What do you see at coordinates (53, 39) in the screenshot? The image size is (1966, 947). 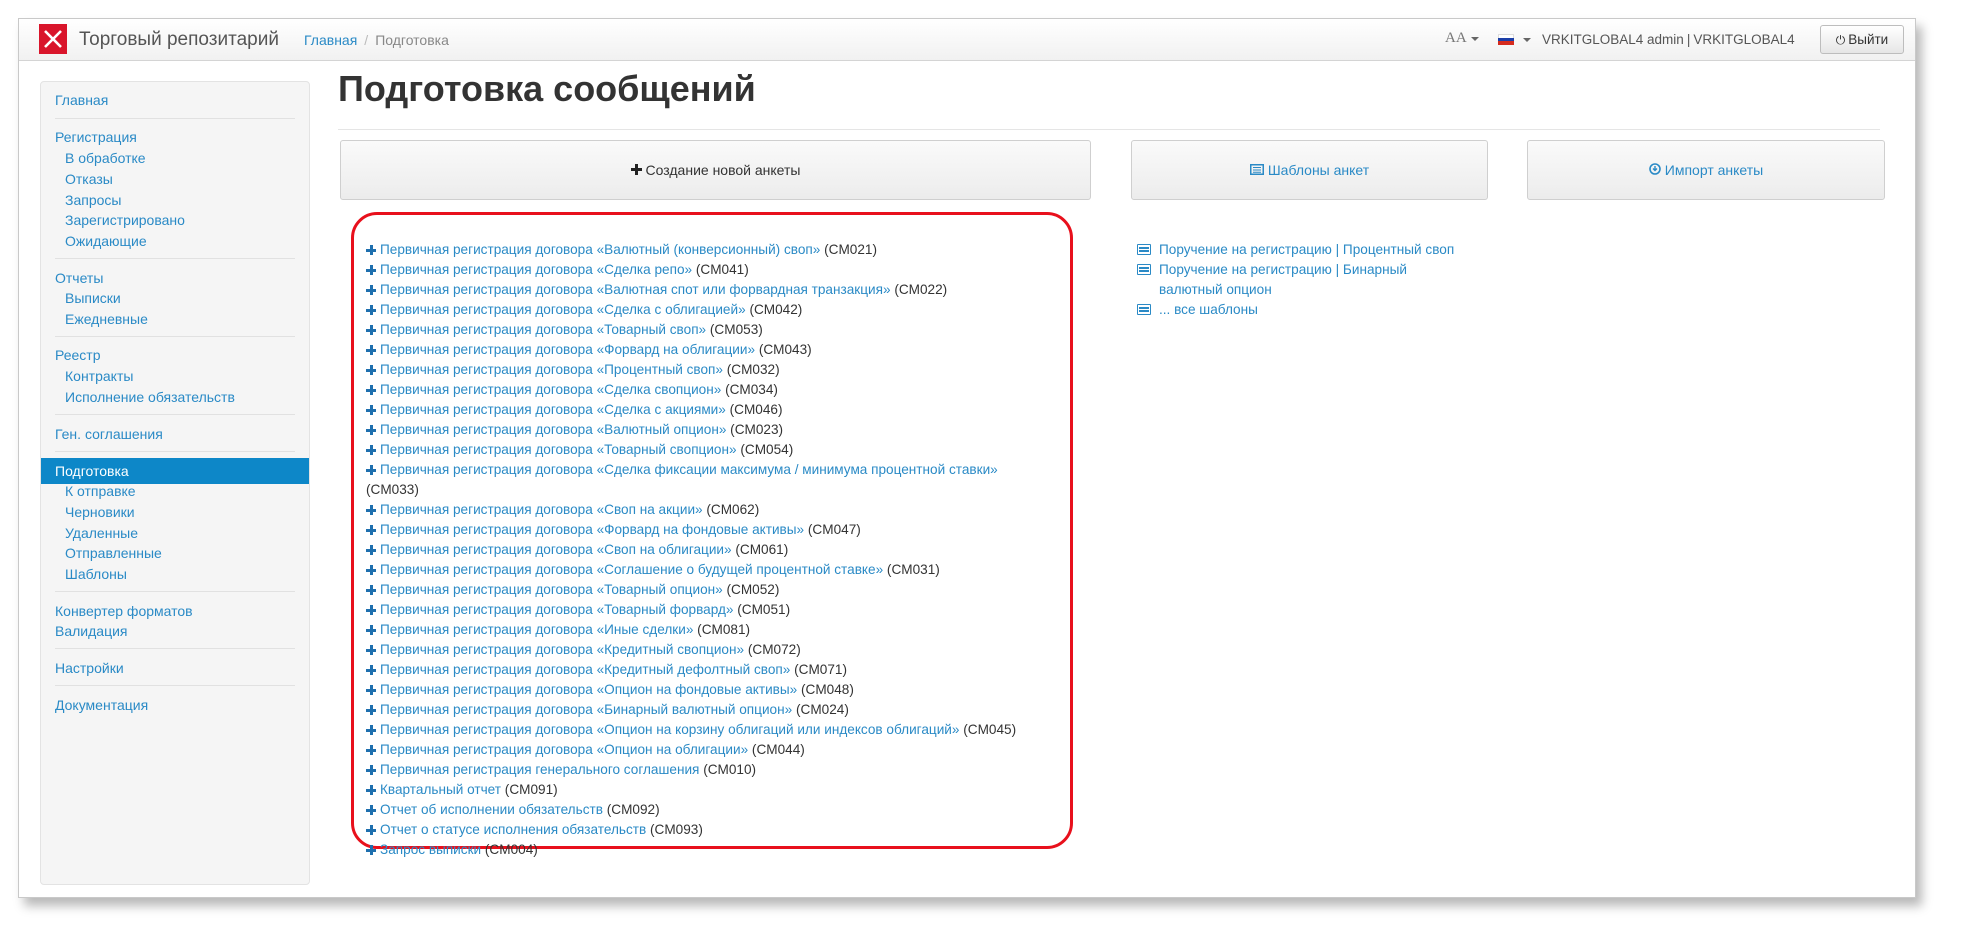 I see `moex-logo-icon` at bounding box center [53, 39].